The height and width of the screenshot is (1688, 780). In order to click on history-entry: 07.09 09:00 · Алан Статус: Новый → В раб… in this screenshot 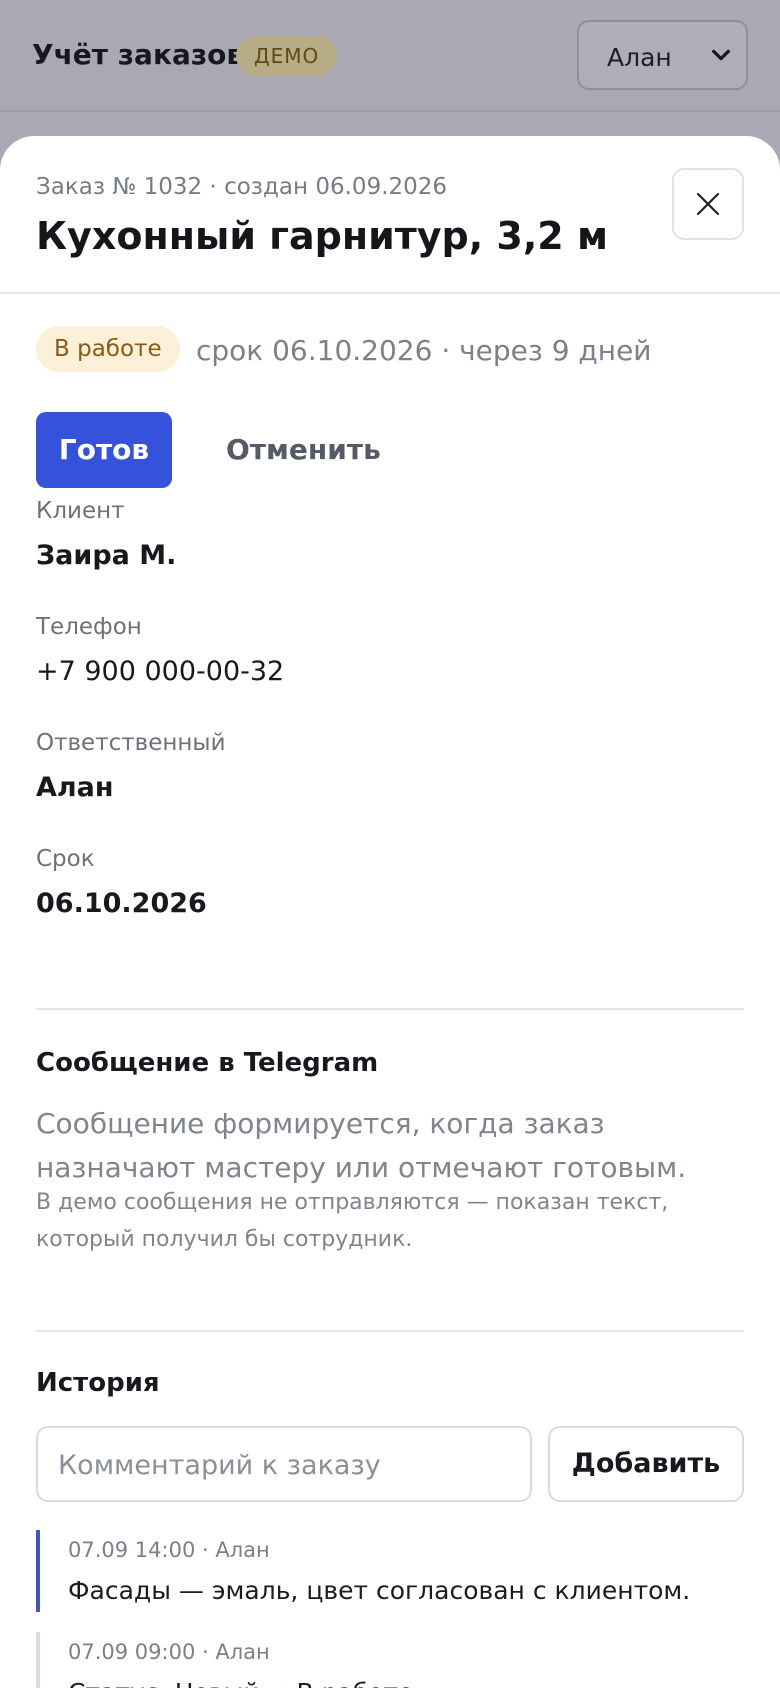, I will do `click(390, 1660)`.